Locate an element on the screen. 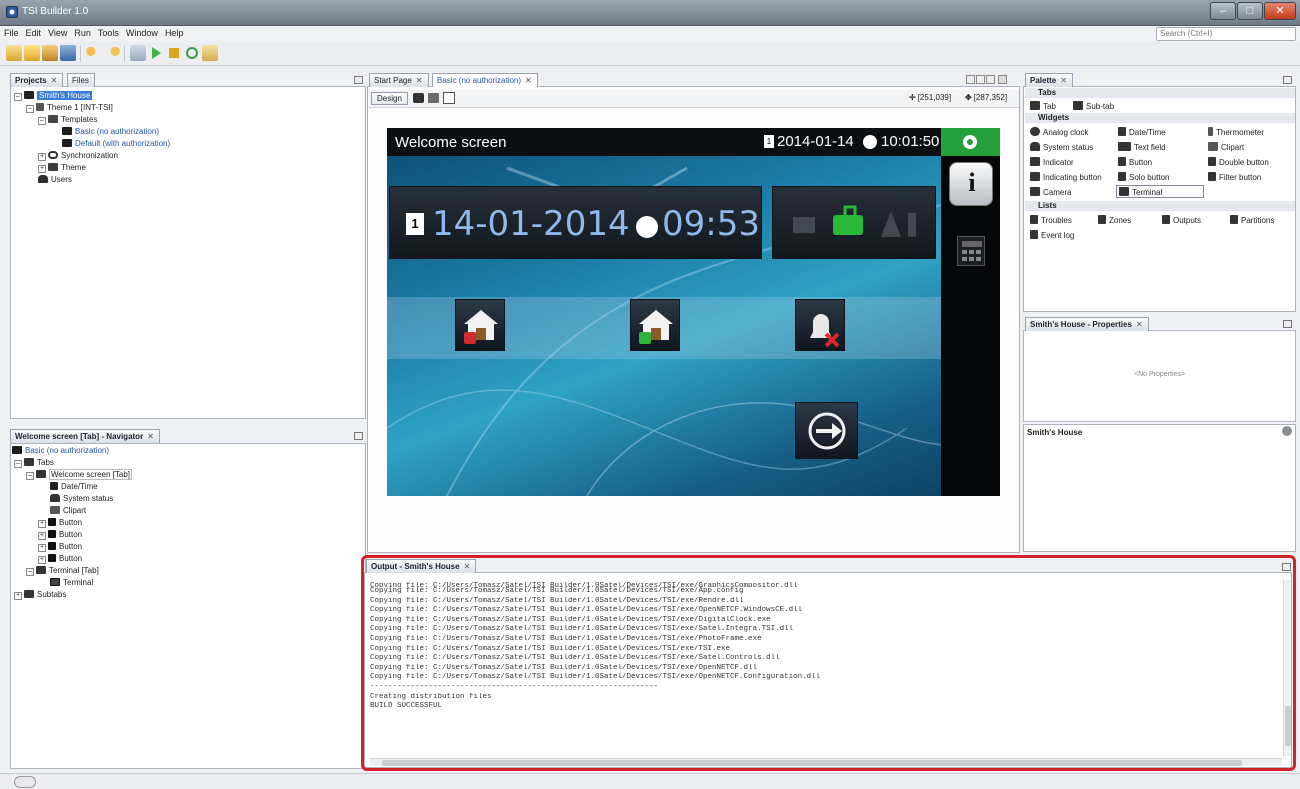  notifications-icon is located at coordinates (25, 782).